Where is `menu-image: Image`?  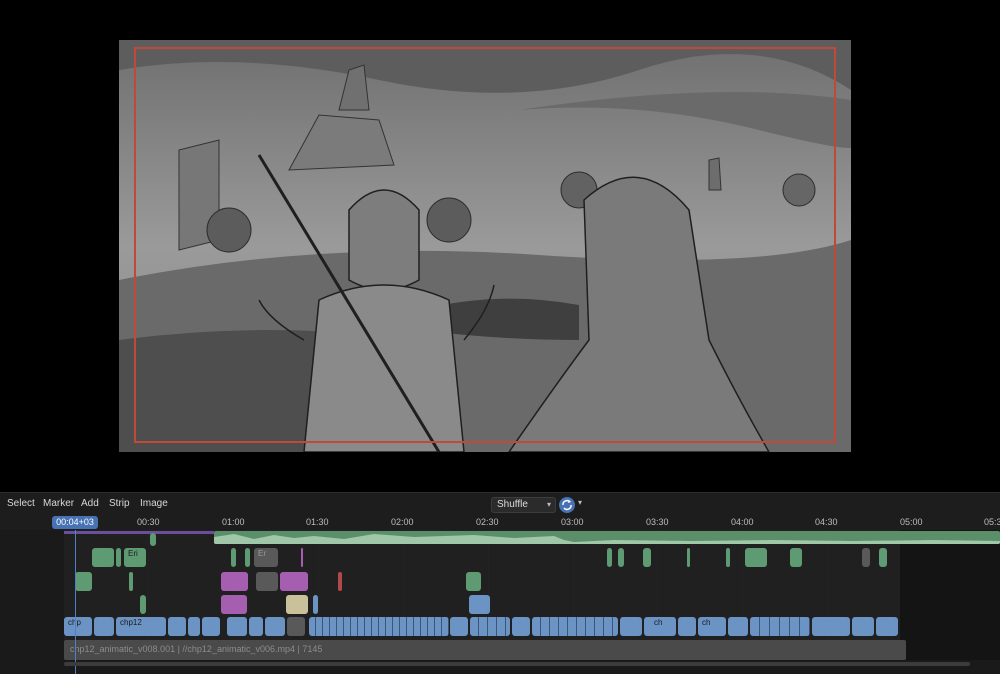
menu-image: Image is located at coordinates (154, 503).